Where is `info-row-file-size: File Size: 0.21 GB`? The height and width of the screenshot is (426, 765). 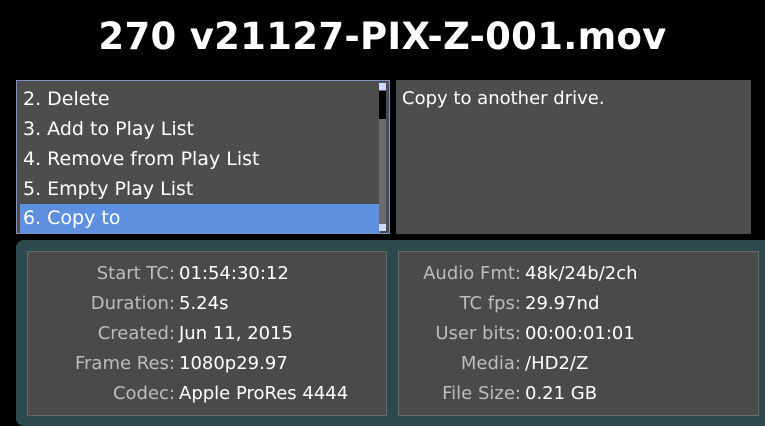
info-row-file-size: File Size: 0.21 GB is located at coordinates (578, 394).